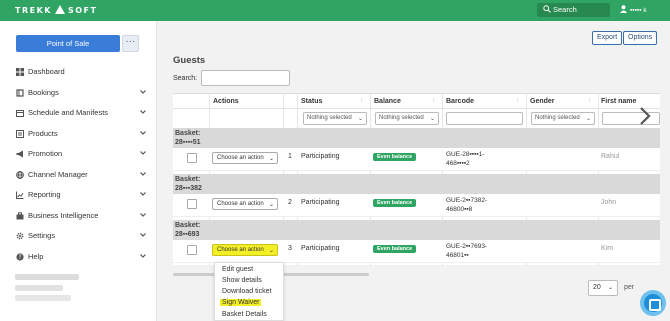  What do you see at coordinates (20, 195) in the screenshot?
I see `chart-icon` at bounding box center [20, 195].